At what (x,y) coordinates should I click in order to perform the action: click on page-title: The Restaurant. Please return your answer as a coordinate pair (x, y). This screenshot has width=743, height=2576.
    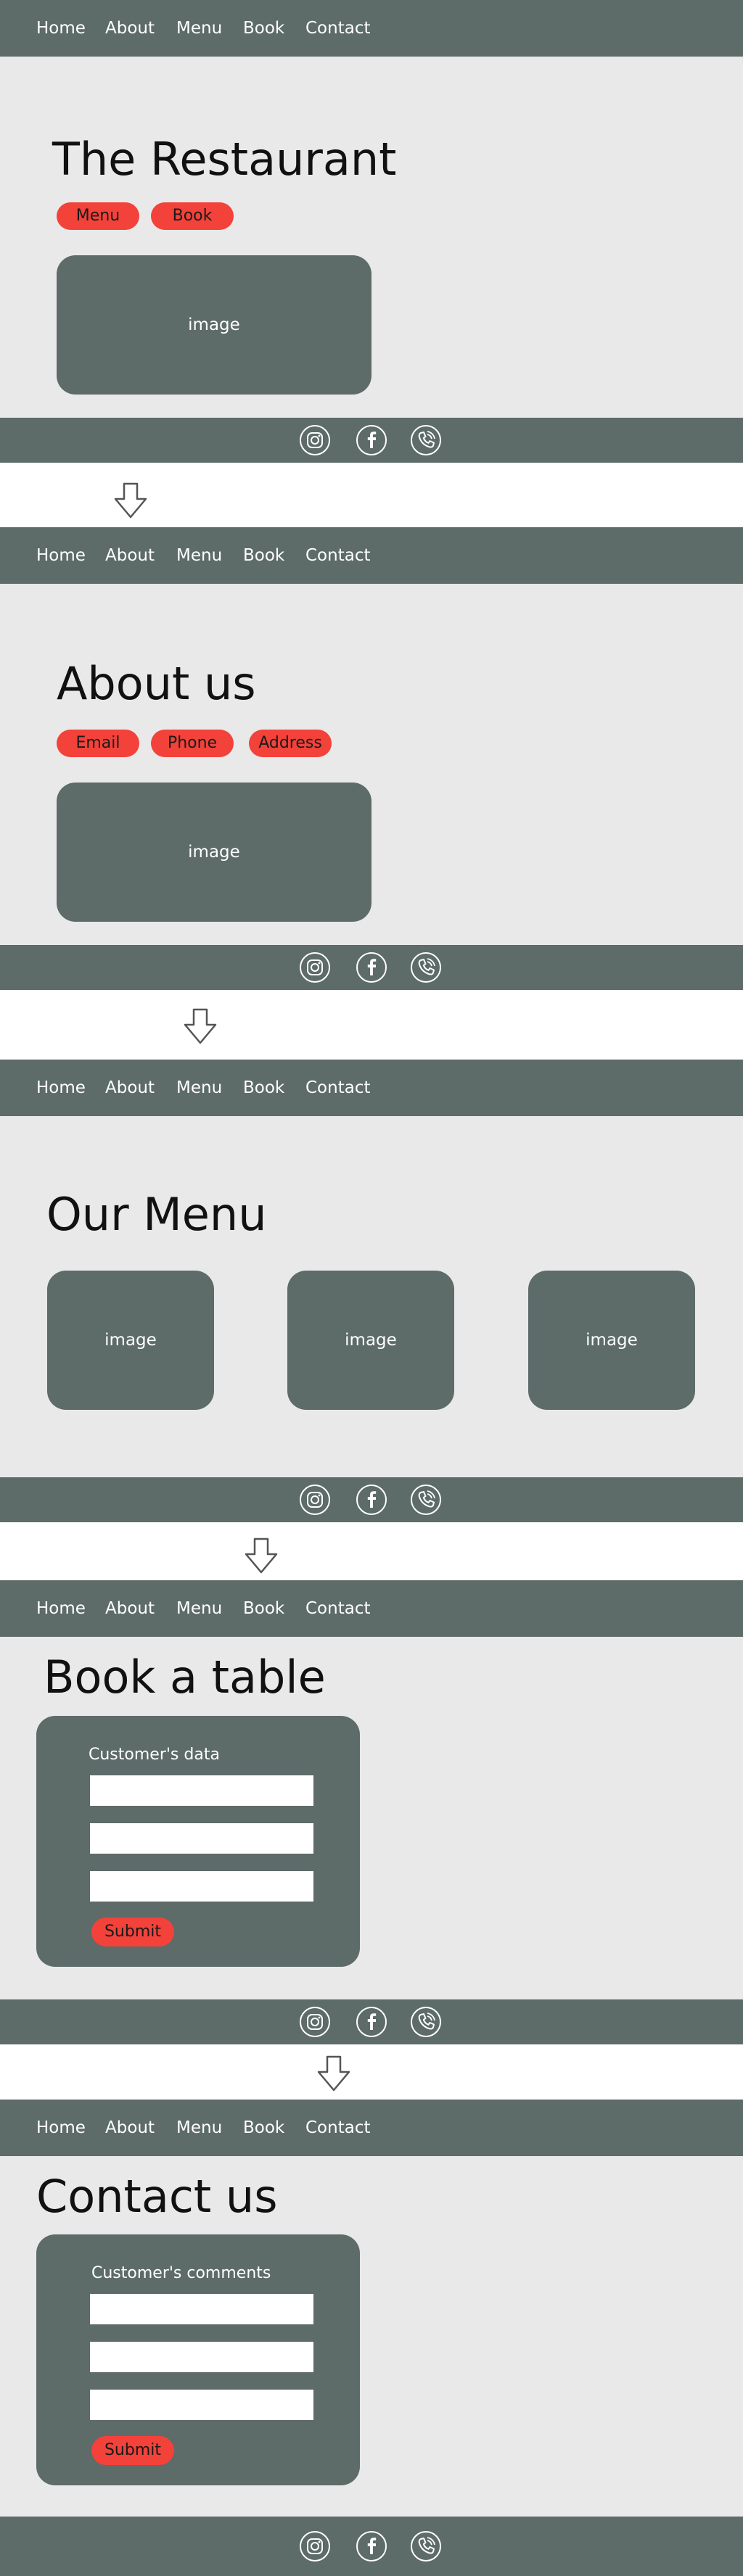
    Looking at the image, I should click on (224, 159).